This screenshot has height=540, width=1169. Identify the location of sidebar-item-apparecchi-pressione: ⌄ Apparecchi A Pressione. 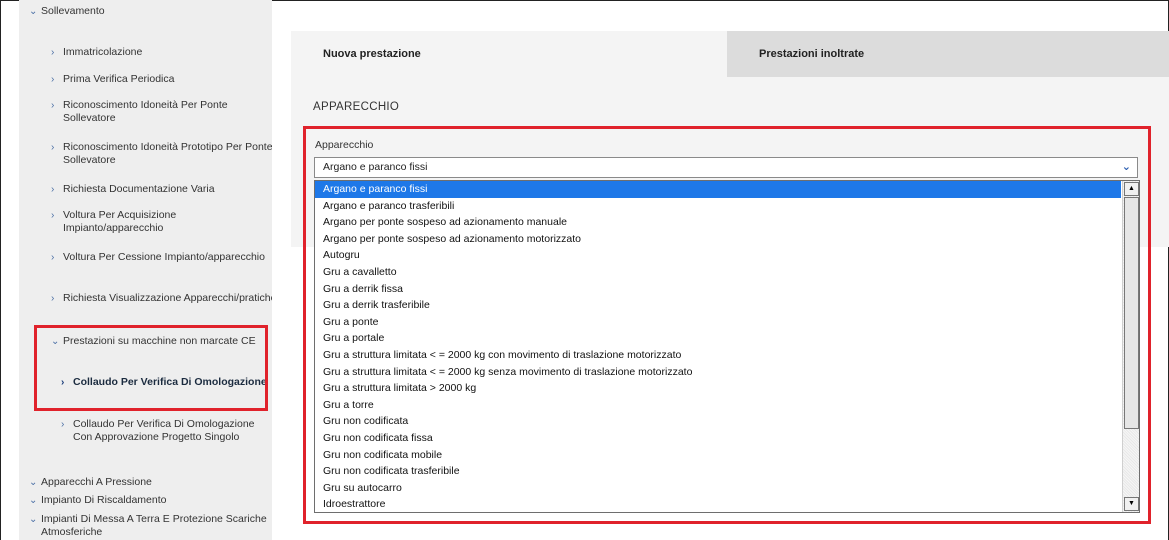
(149, 482).